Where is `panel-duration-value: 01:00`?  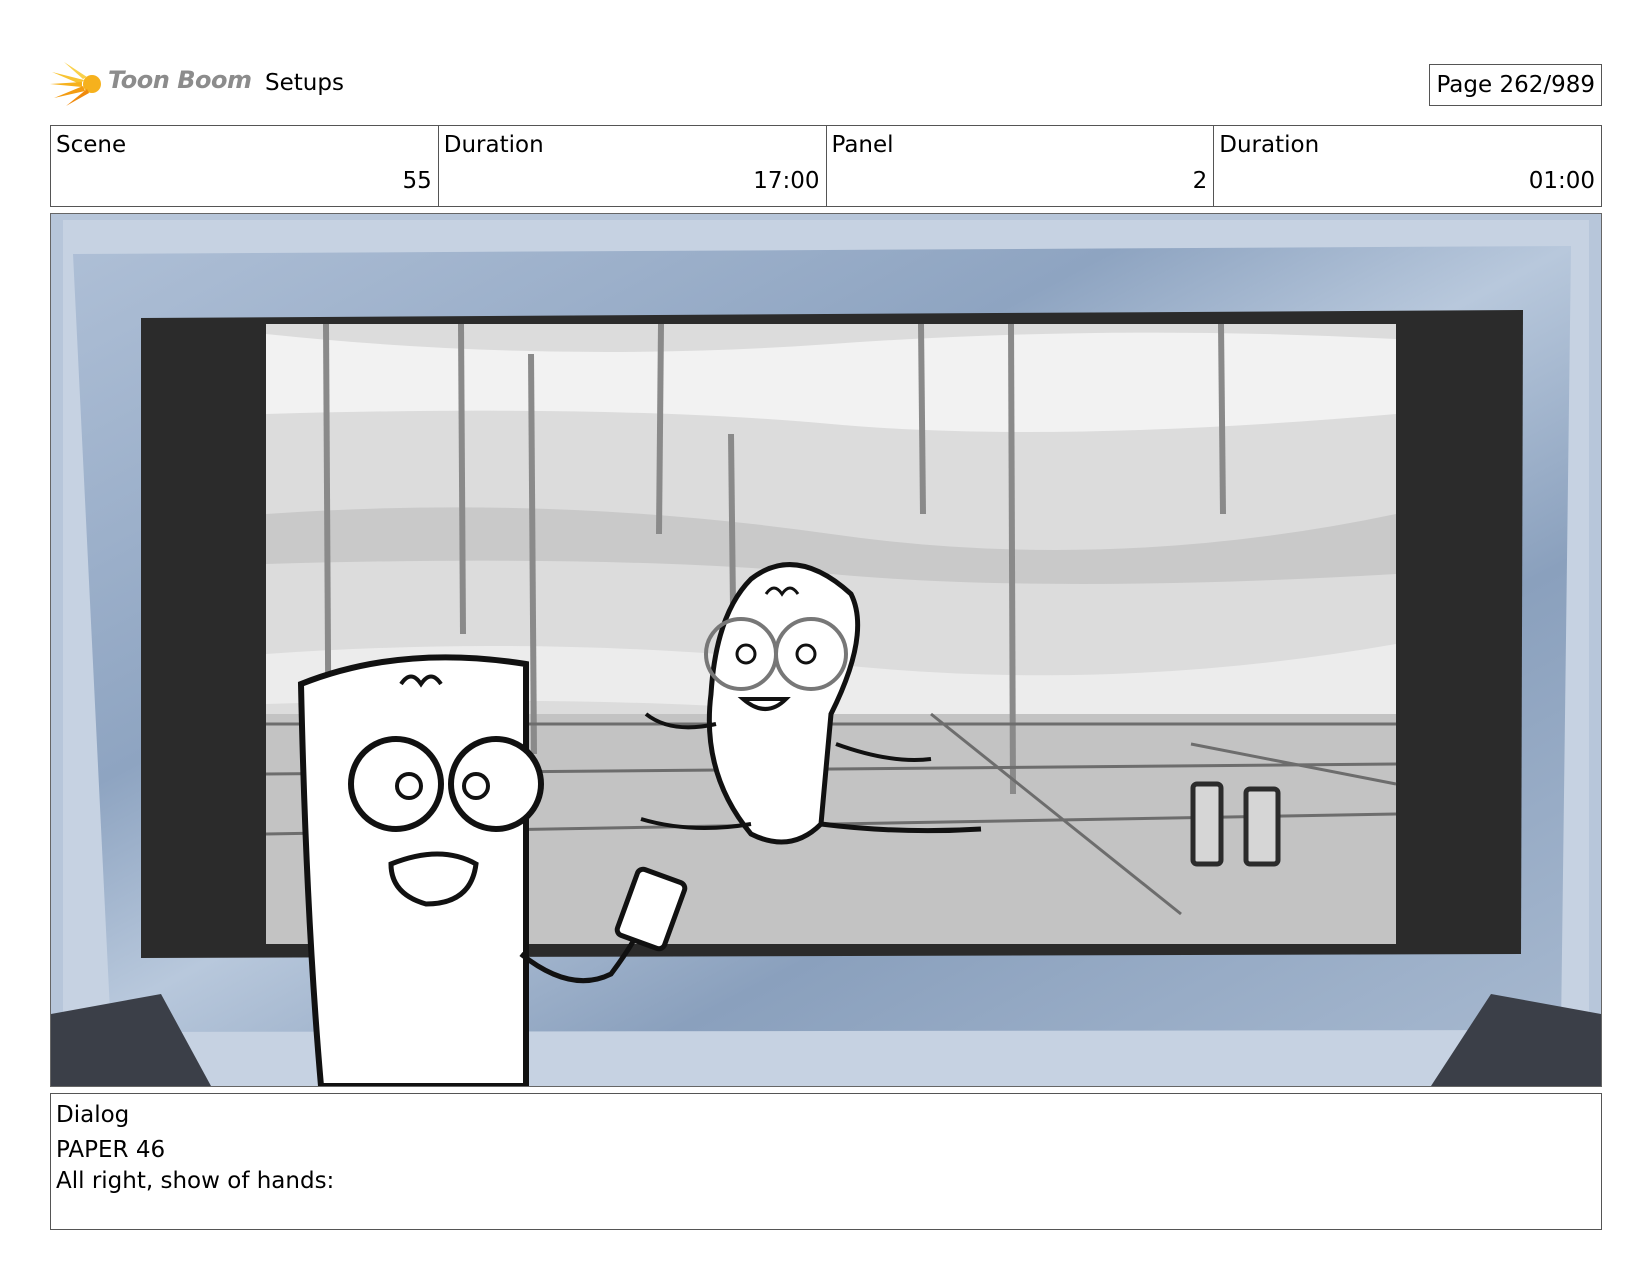
panel-duration-value: 01:00 is located at coordinates (1561, 181).